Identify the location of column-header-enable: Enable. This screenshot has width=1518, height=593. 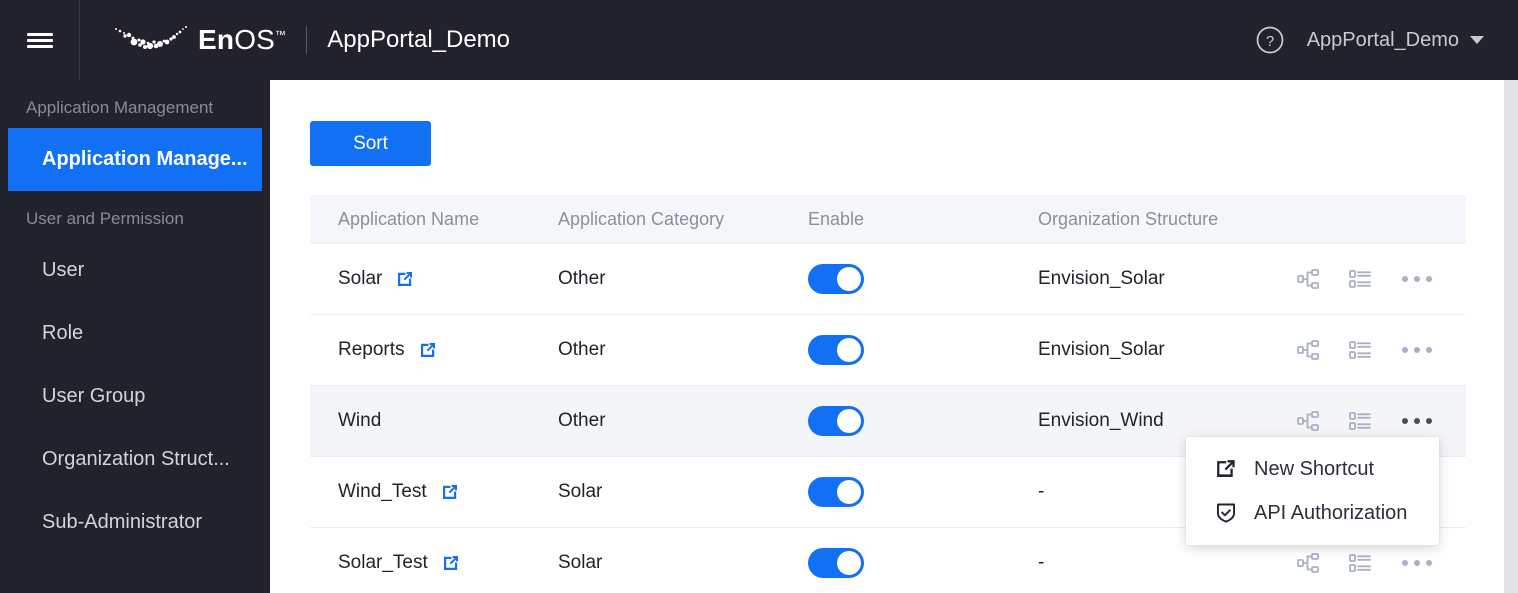
(836, 218).